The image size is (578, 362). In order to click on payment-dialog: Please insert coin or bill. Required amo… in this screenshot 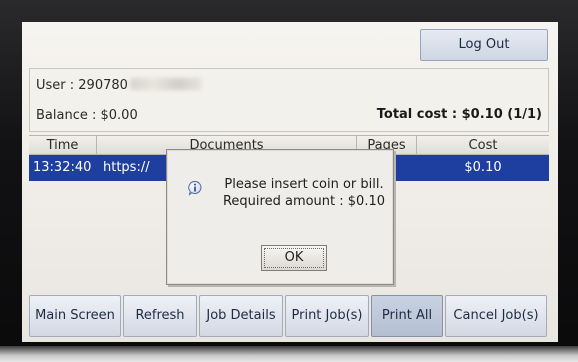, I will do `click(280, 217)`.